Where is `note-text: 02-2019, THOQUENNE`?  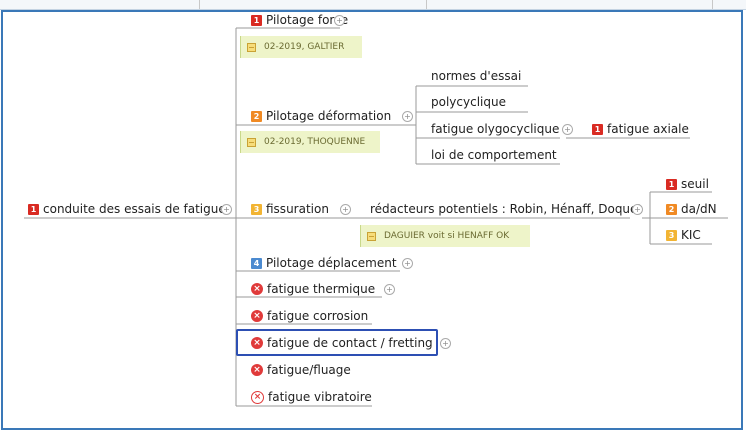 note-text: 02-2019, THOQUENNE is located at coordinates (315, 142).